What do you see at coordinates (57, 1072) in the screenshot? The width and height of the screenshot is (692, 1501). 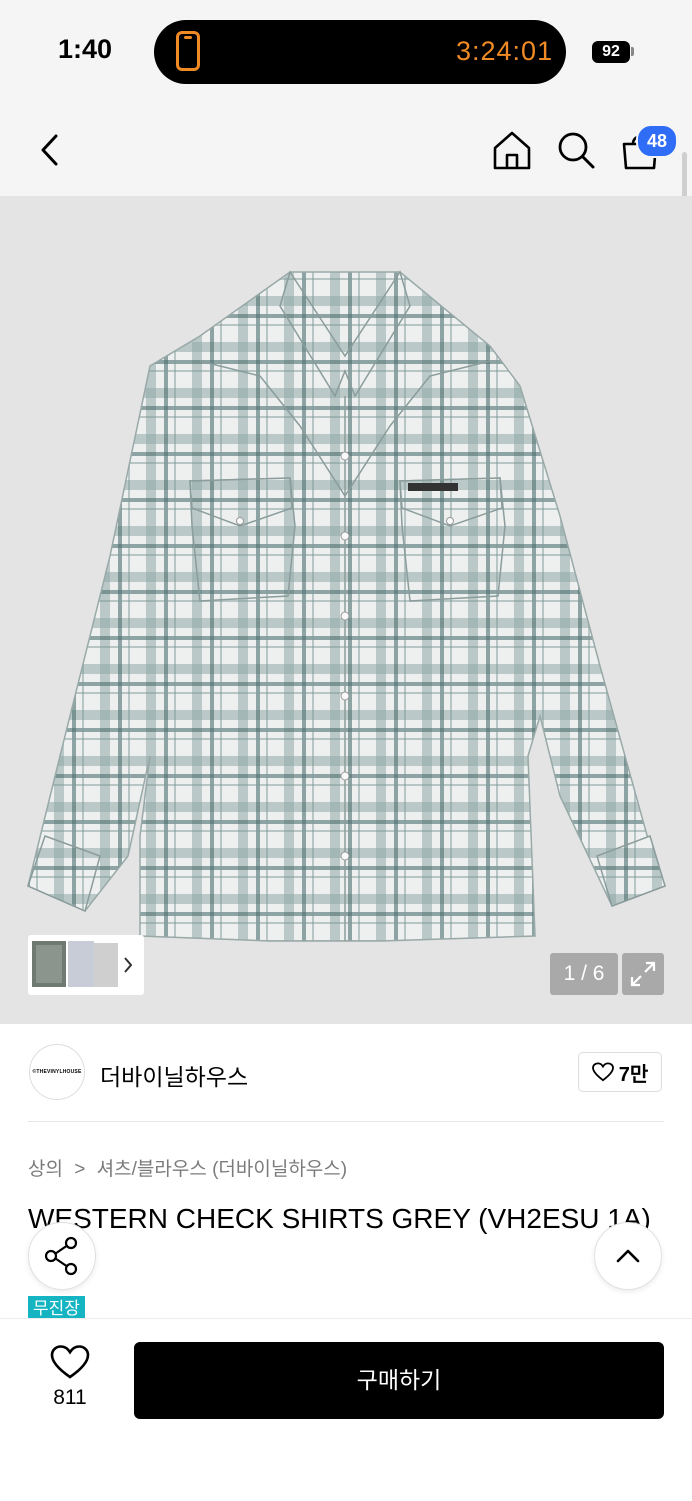 I see `brand-logo: ©THEVINYLHOUSE` at bounding box center [57, 1072].